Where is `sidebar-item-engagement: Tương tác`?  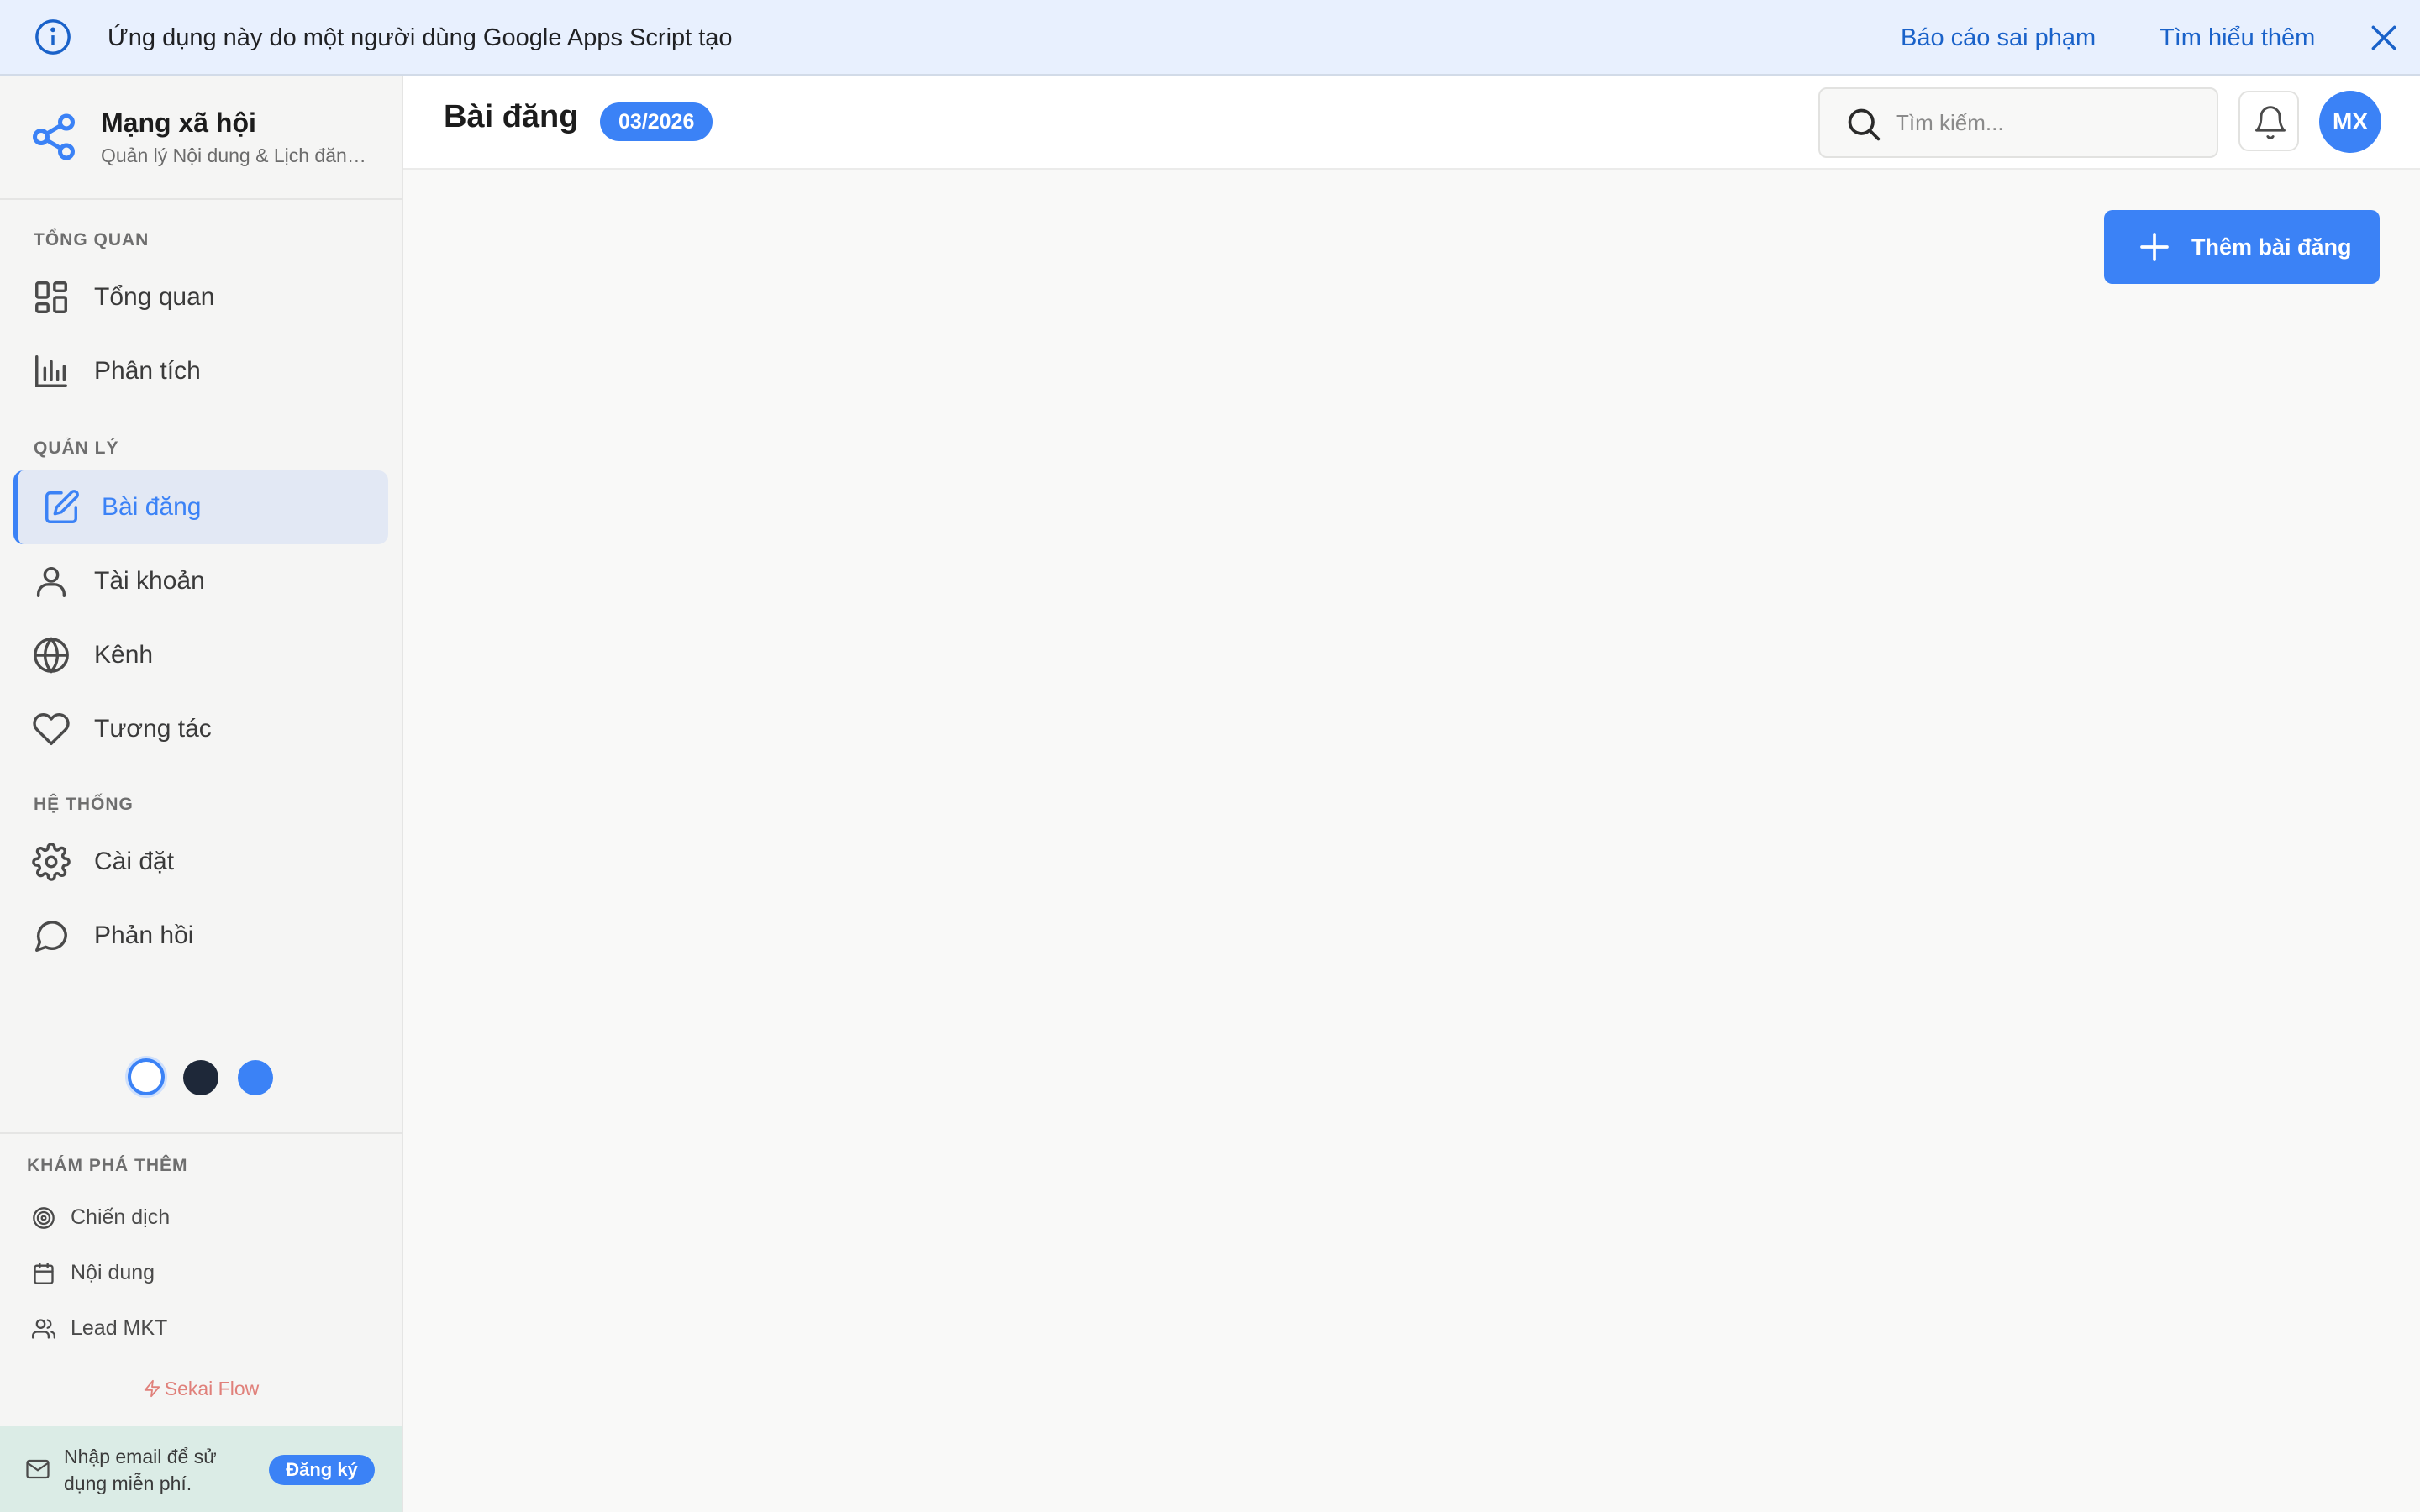
sidebar-item-engagement: Tương tác is located at coordinates (200, 729).